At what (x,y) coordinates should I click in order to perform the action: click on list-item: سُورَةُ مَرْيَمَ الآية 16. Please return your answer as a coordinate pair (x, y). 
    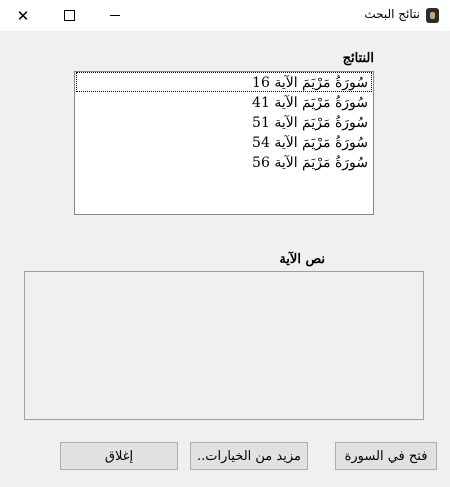
    Looking at the image, I should click on (224, 82).